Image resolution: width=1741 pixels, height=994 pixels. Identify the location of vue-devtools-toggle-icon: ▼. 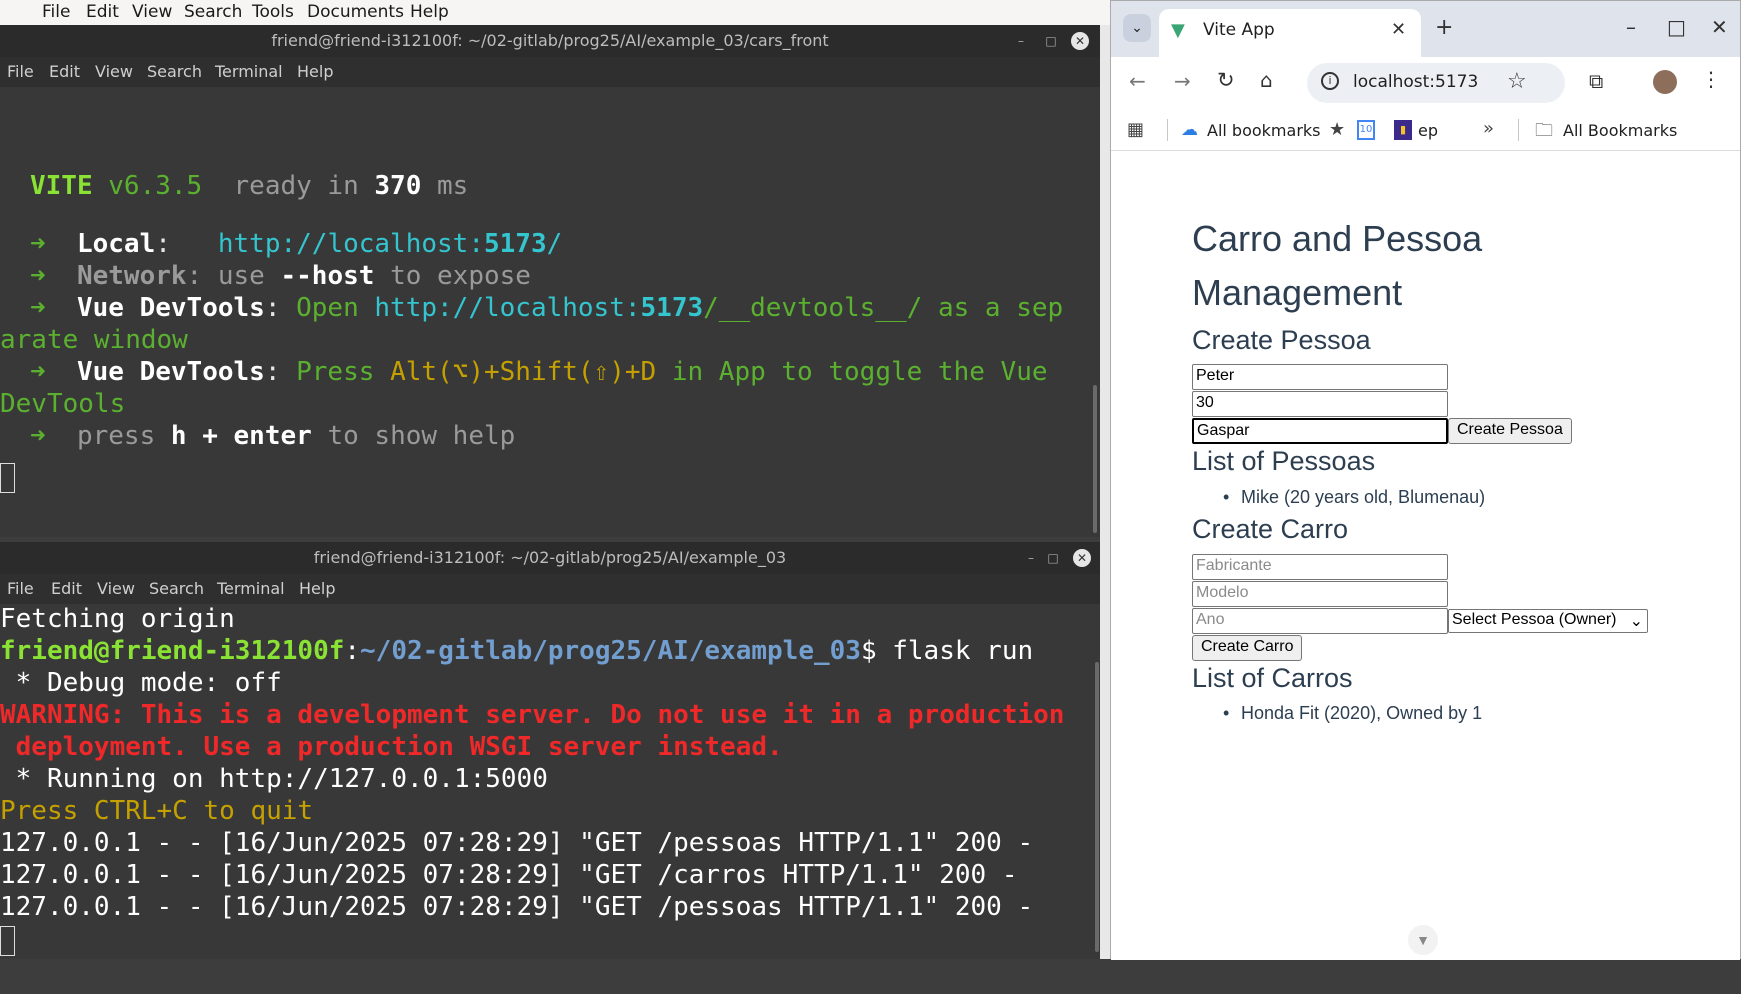
(1423, 940).